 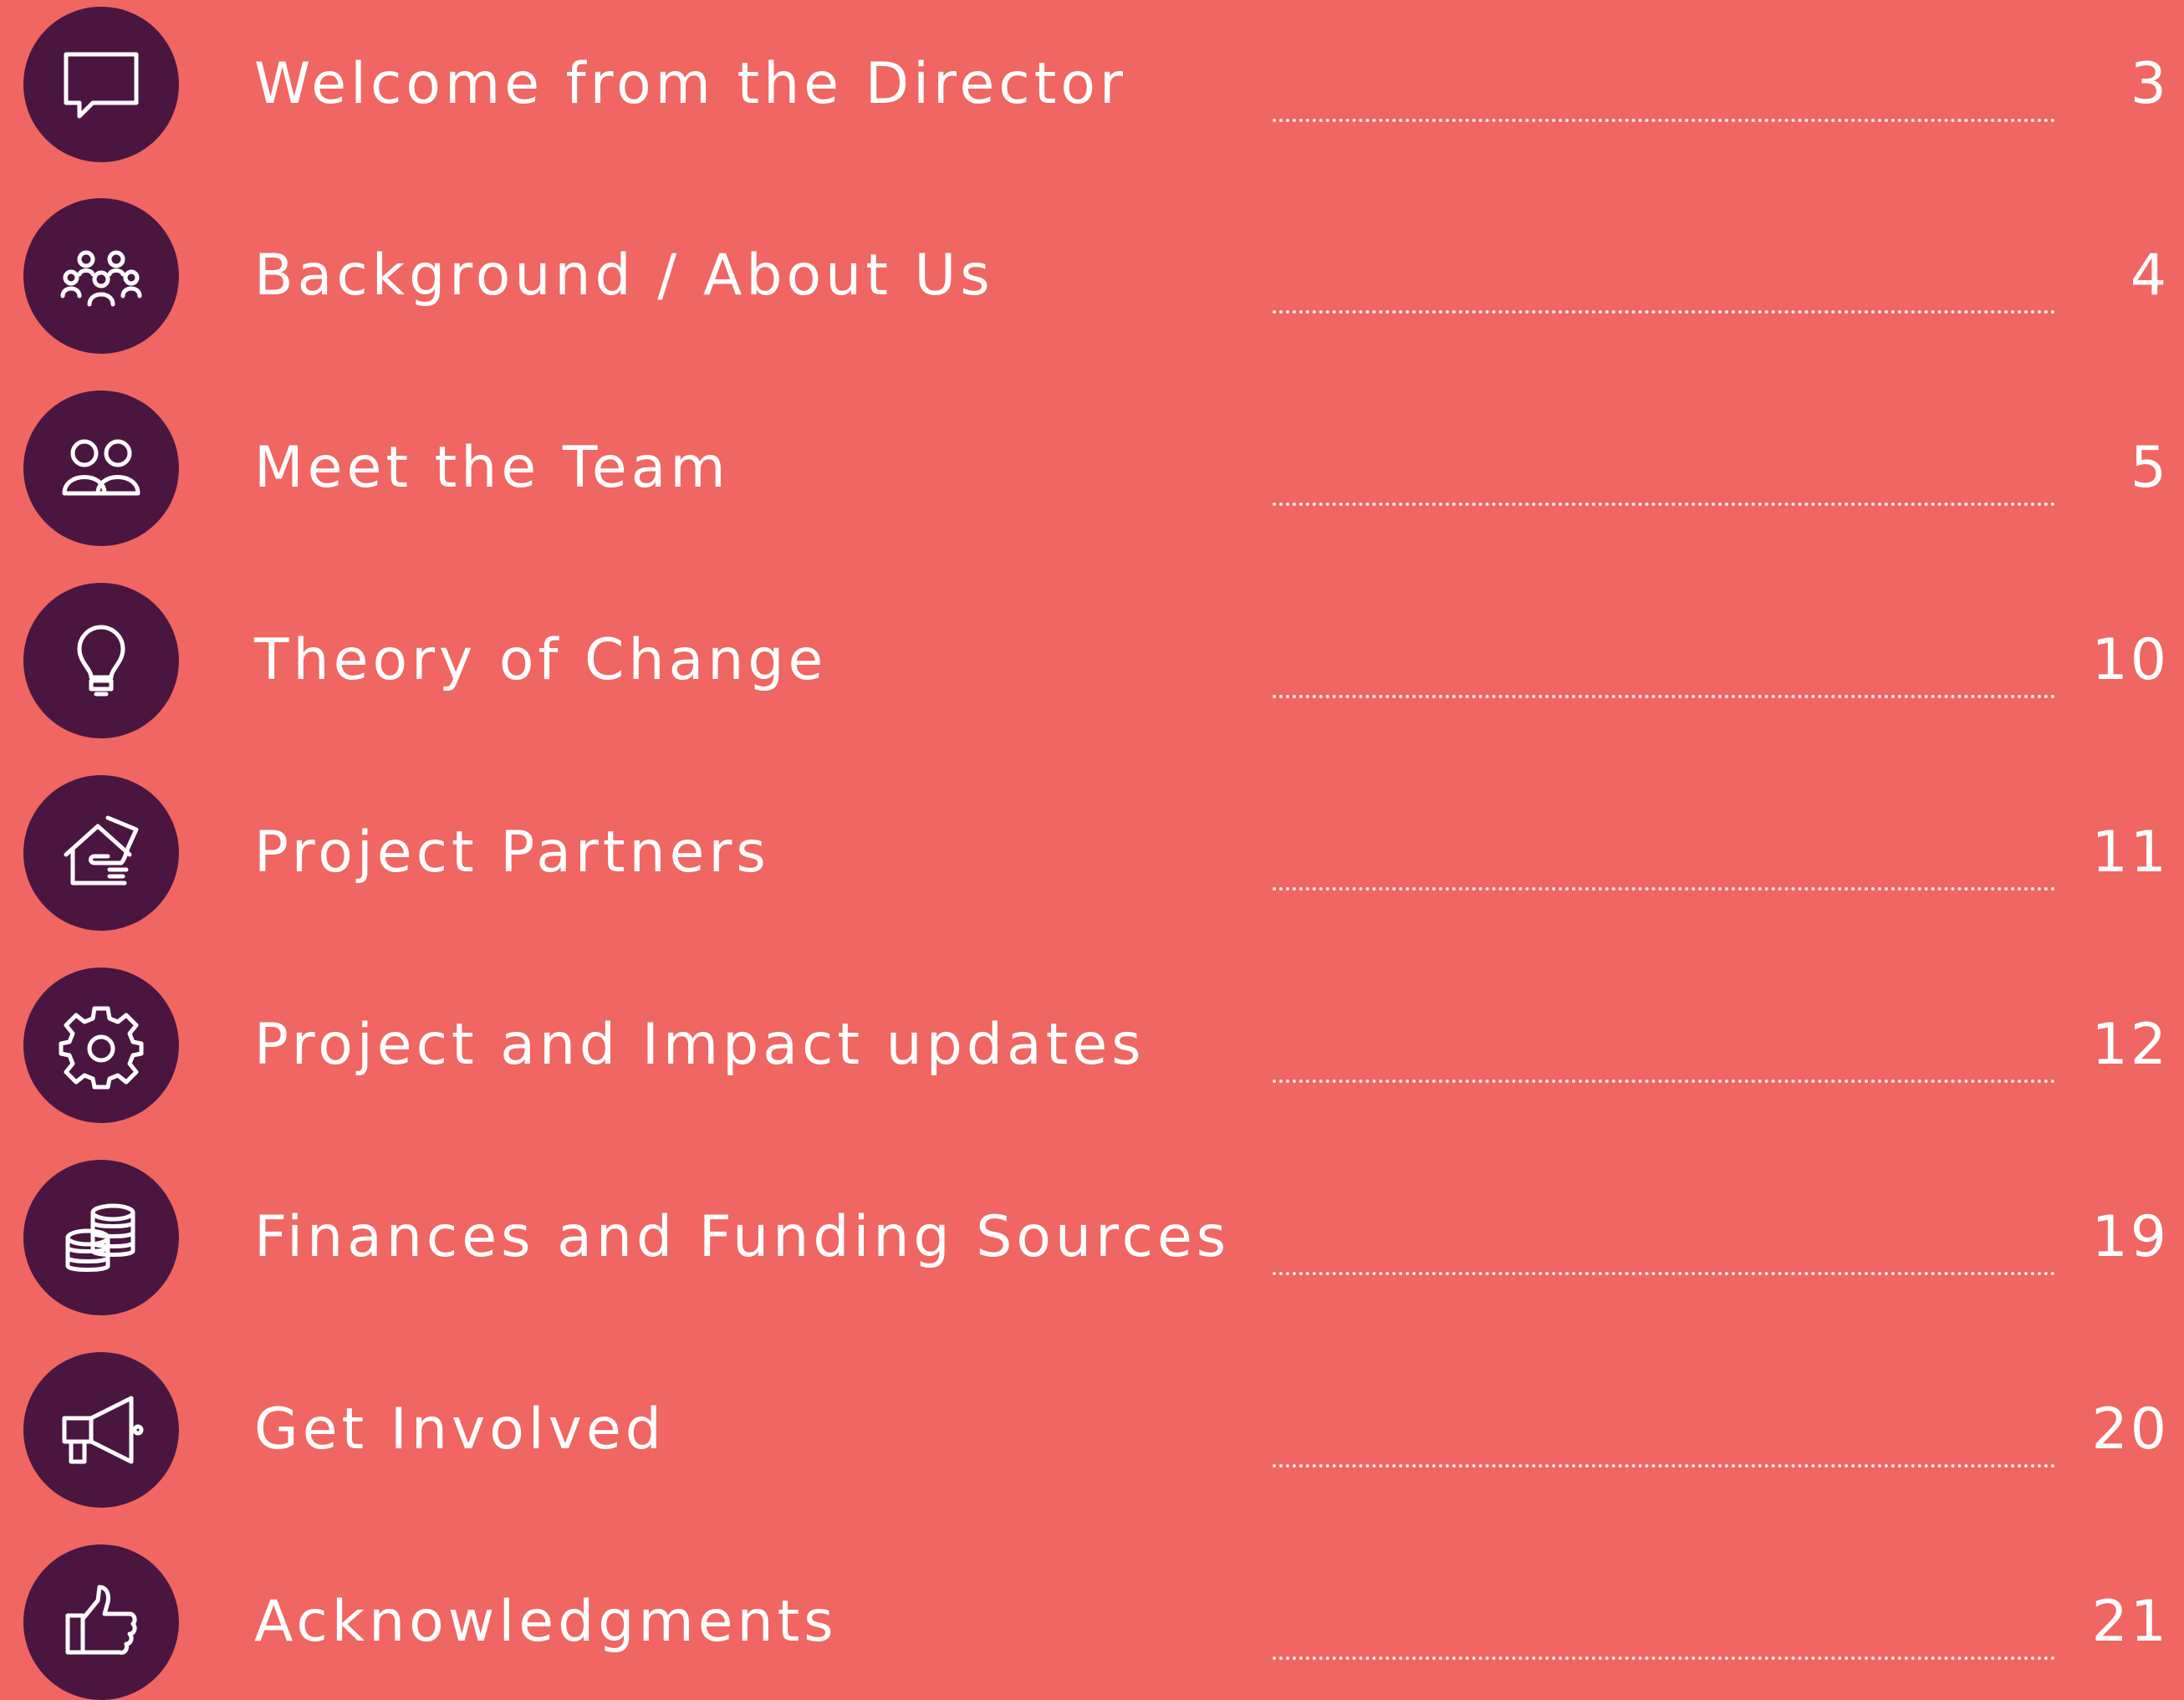 I want to click on toc-entry-title: Acknowledgments, so click(x=546, y=1622).